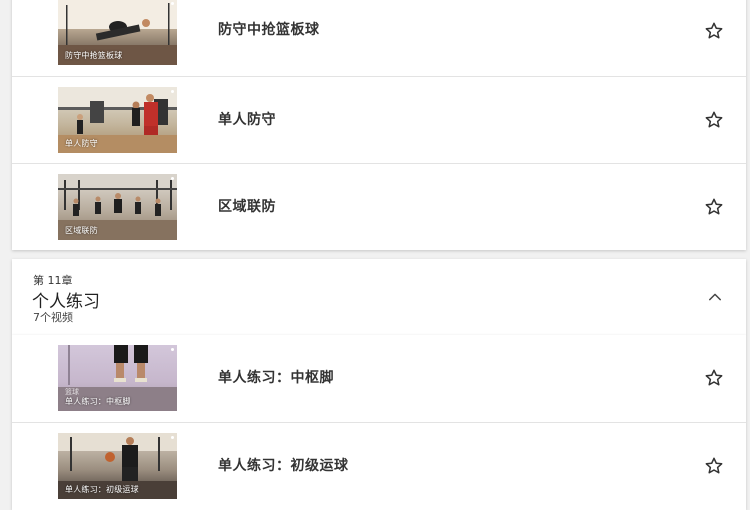 This screenshot has width=750, height=510. Describe the element at coordinates (81, 143) in the screenshot. I see `thumbnail-caption: 单人防守` at that location.